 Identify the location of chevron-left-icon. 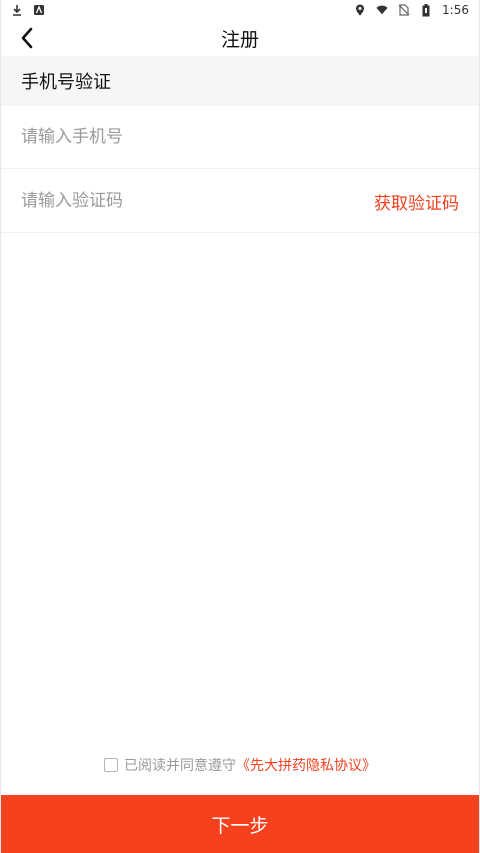
(27, 38).